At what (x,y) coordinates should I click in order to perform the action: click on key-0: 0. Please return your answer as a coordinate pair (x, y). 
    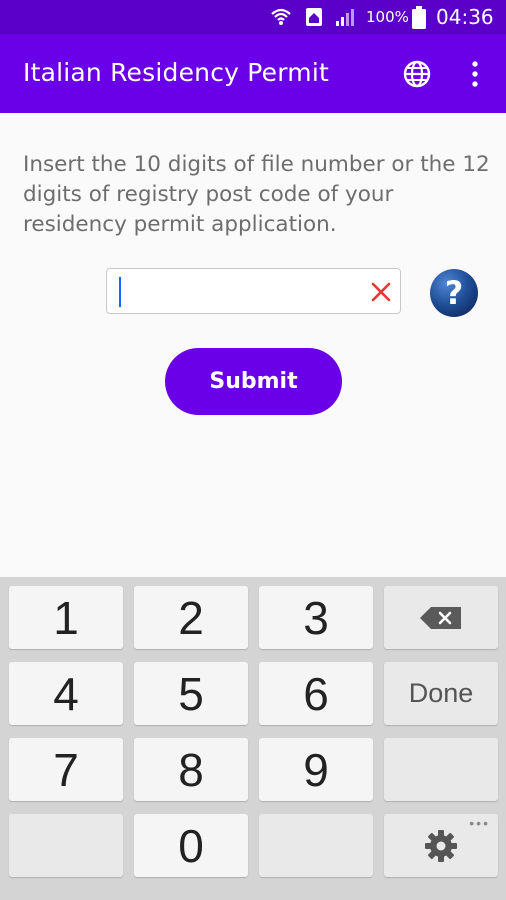
    Looking at the image, I should click on (191, 845).